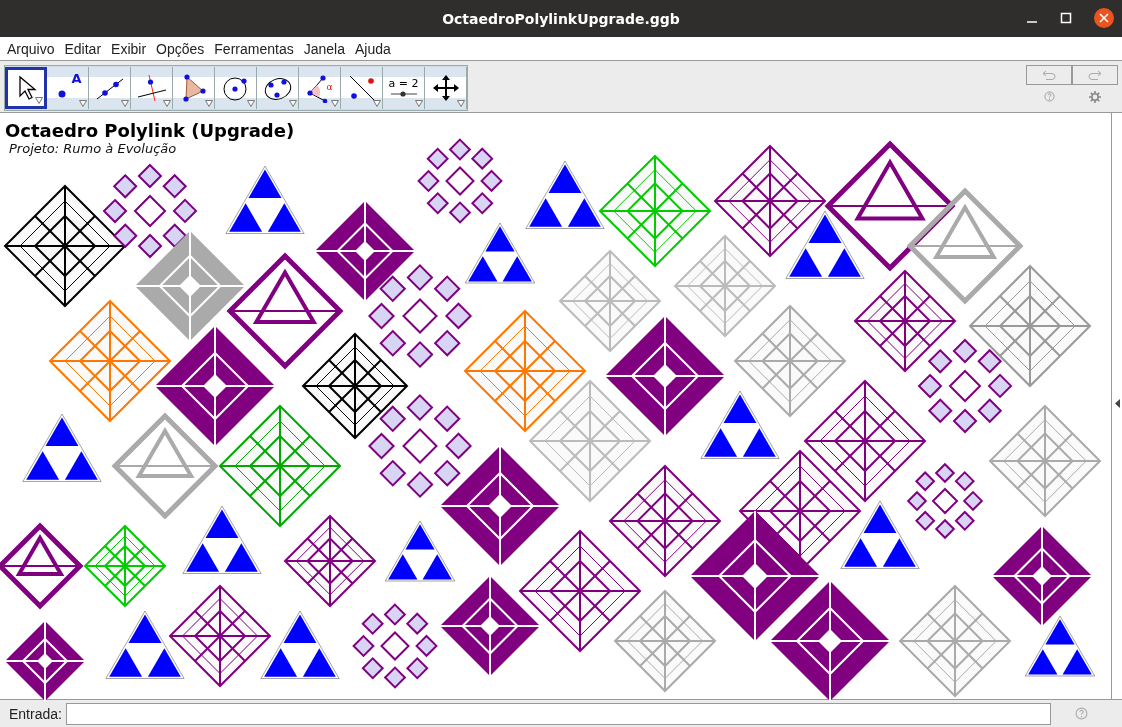 The image size is (1122, 727). I want to click on settings-icon, so click(1094, 97).